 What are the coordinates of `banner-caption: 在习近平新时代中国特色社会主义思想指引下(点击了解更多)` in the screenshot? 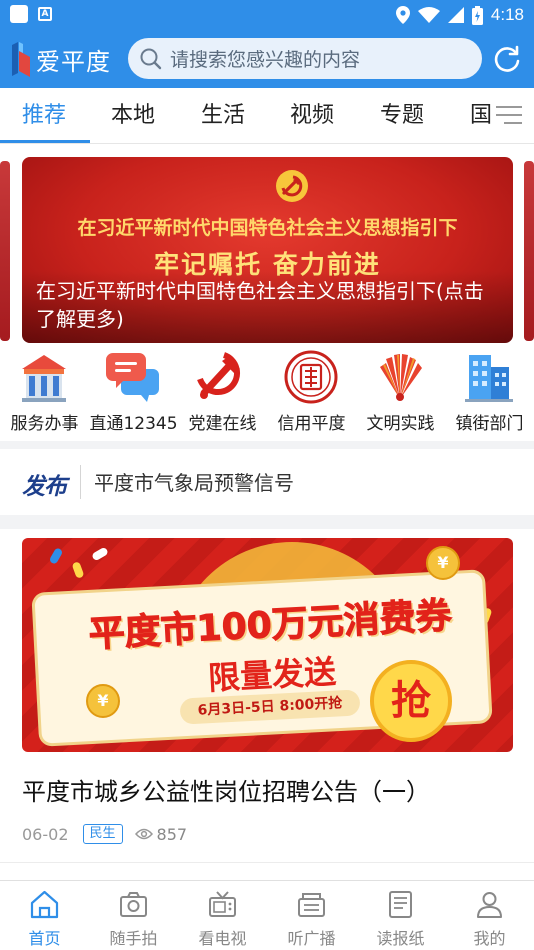 It's located at (267, 307).